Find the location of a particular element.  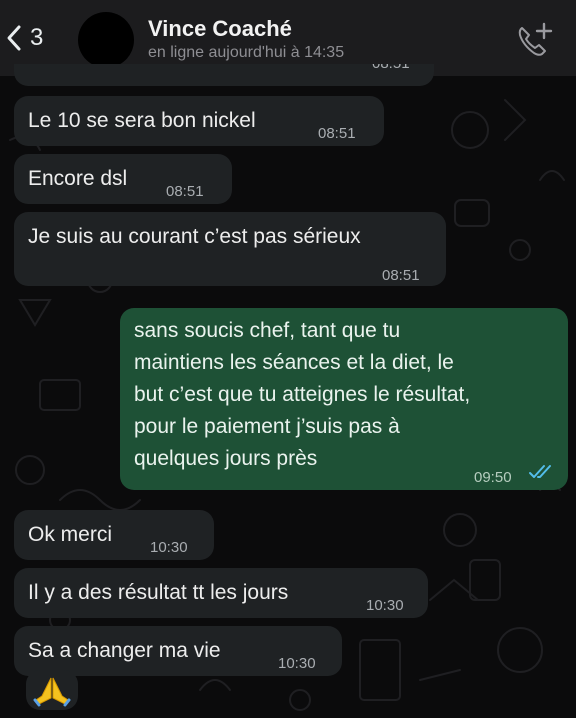

unread-count: 3 is located at coordinates (37, 37).